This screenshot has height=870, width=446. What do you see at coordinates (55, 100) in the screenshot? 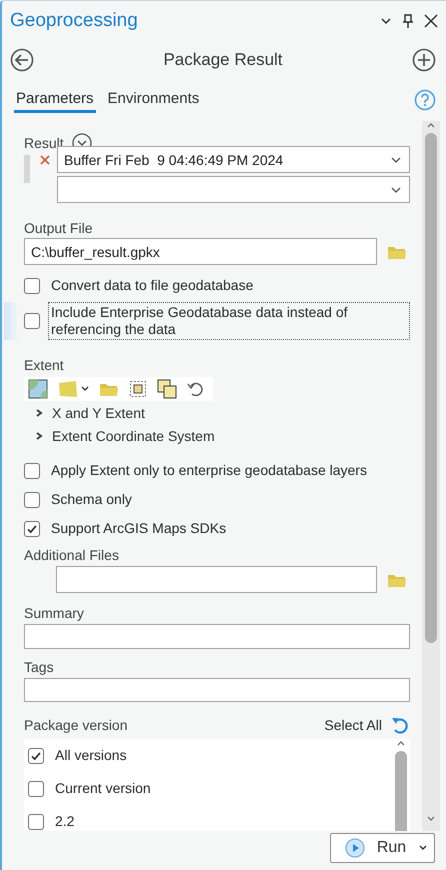
I see `tab: Parameters` at bounding box center [55, 100].